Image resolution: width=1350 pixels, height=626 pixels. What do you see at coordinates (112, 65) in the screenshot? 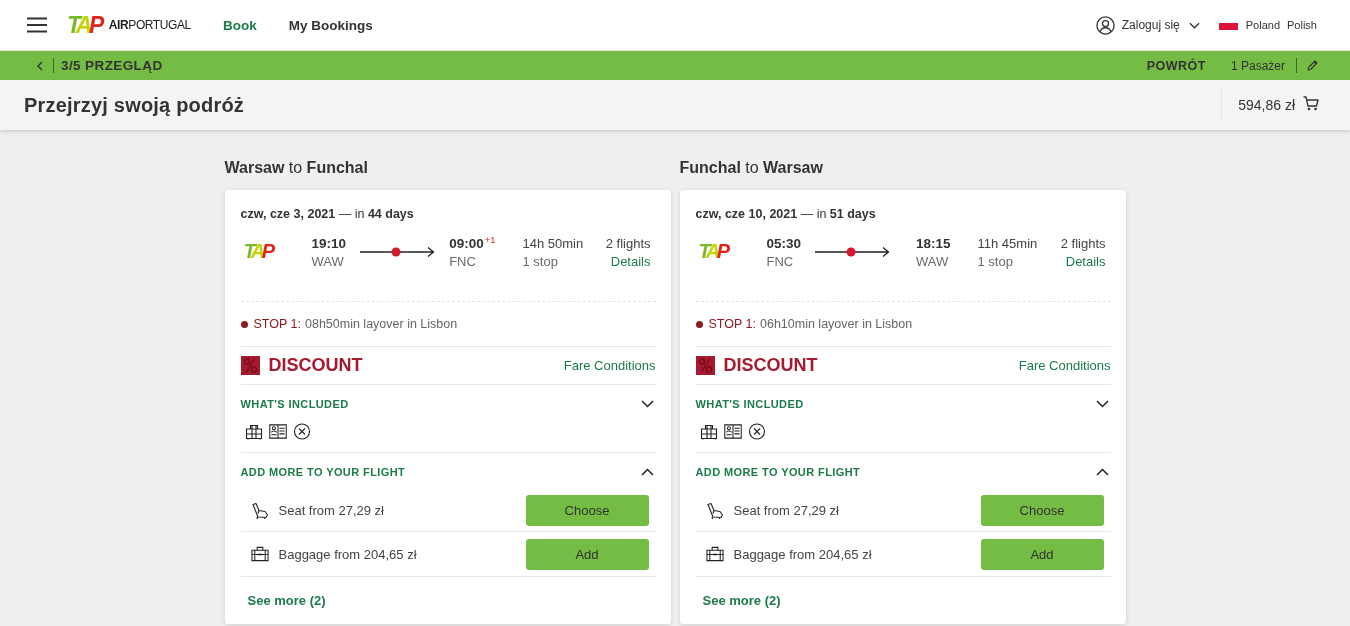
I see `step-label: 3/5 PRZEGLĄD` at bounding box center [112, 65].